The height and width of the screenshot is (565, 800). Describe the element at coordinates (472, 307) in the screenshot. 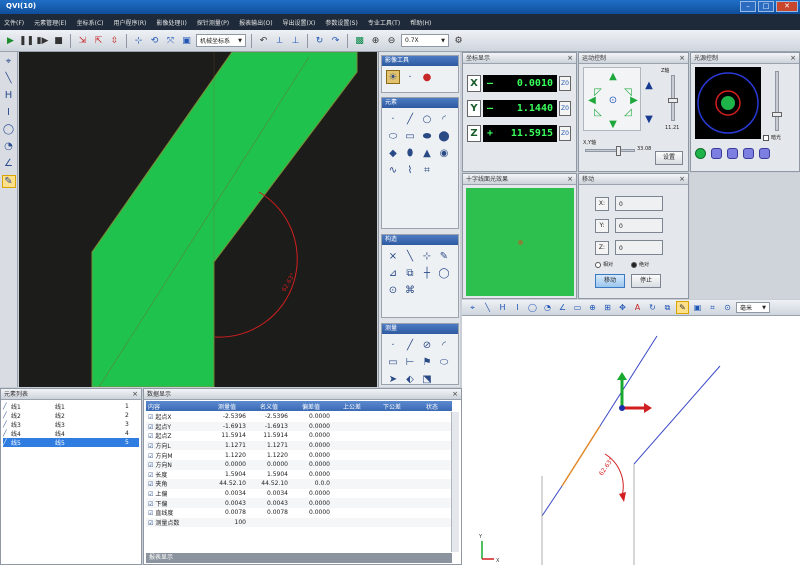

I see `v-point-icon: ⌖` at that location.